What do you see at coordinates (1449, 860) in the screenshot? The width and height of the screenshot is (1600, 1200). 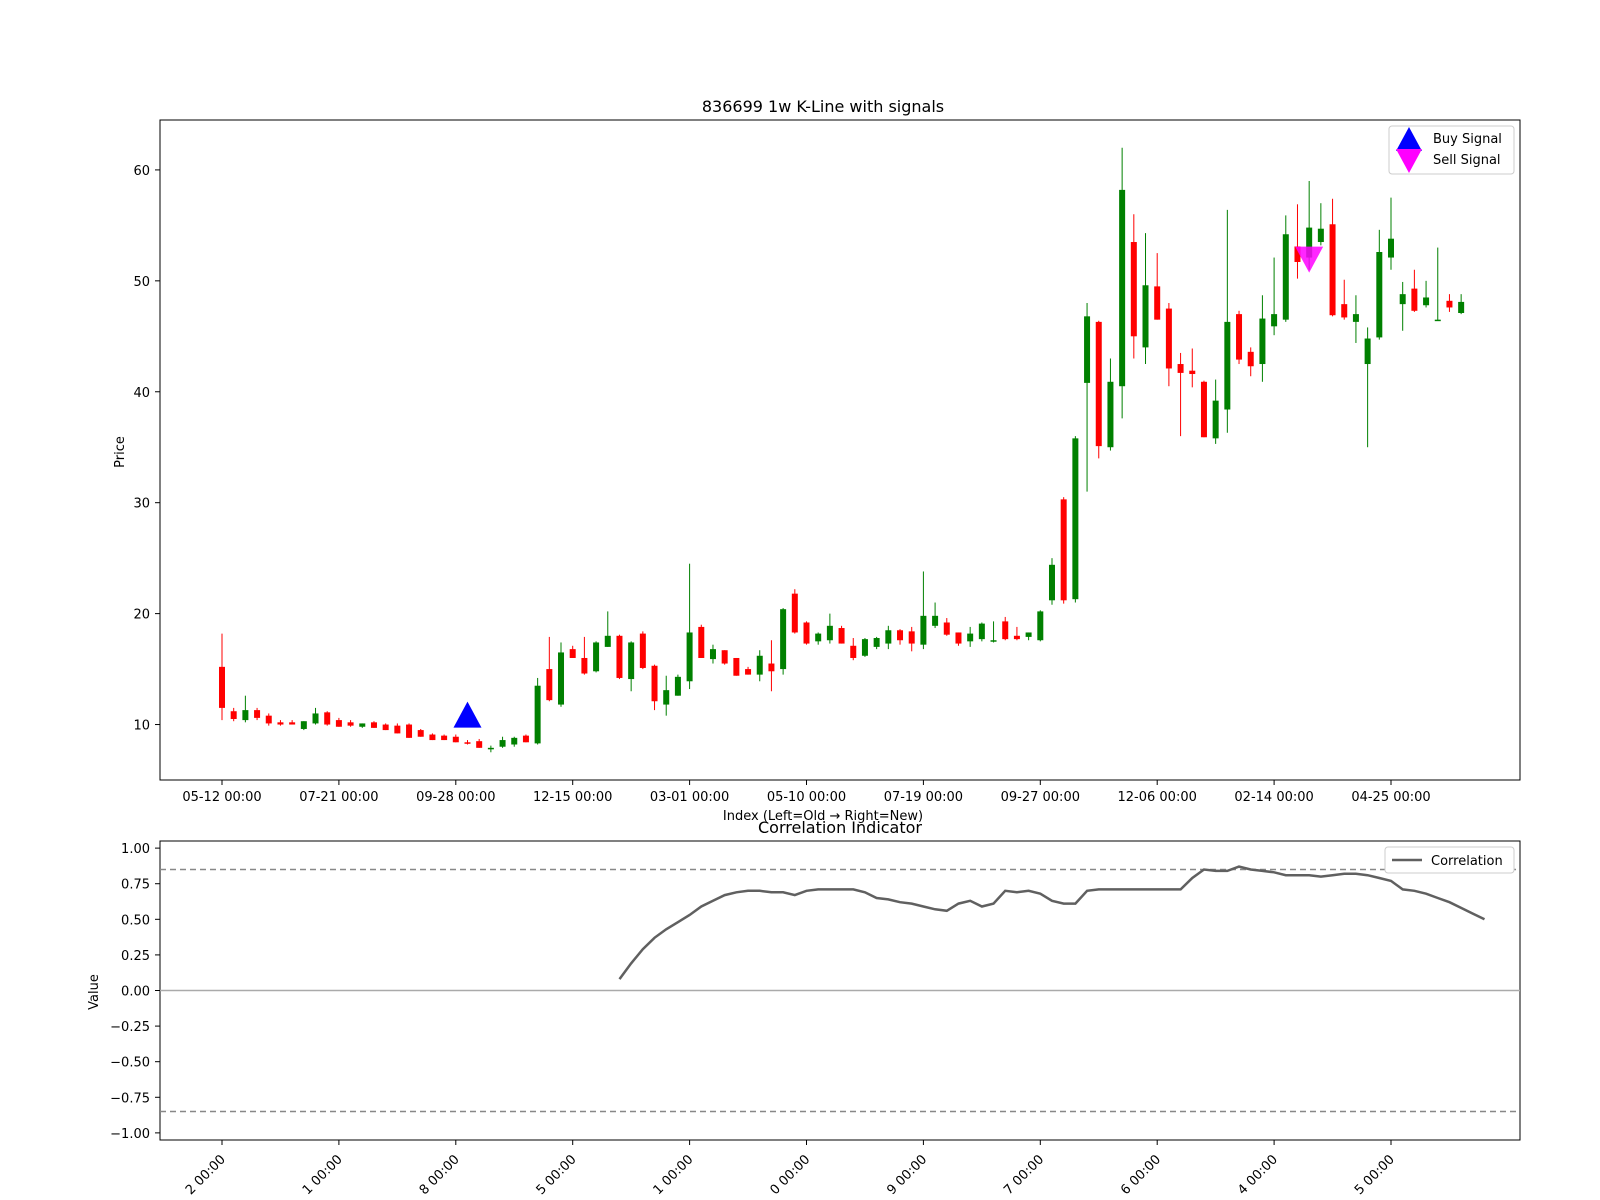 I see `correlation-legend: Correlation` at bounding box center [1449, 860].